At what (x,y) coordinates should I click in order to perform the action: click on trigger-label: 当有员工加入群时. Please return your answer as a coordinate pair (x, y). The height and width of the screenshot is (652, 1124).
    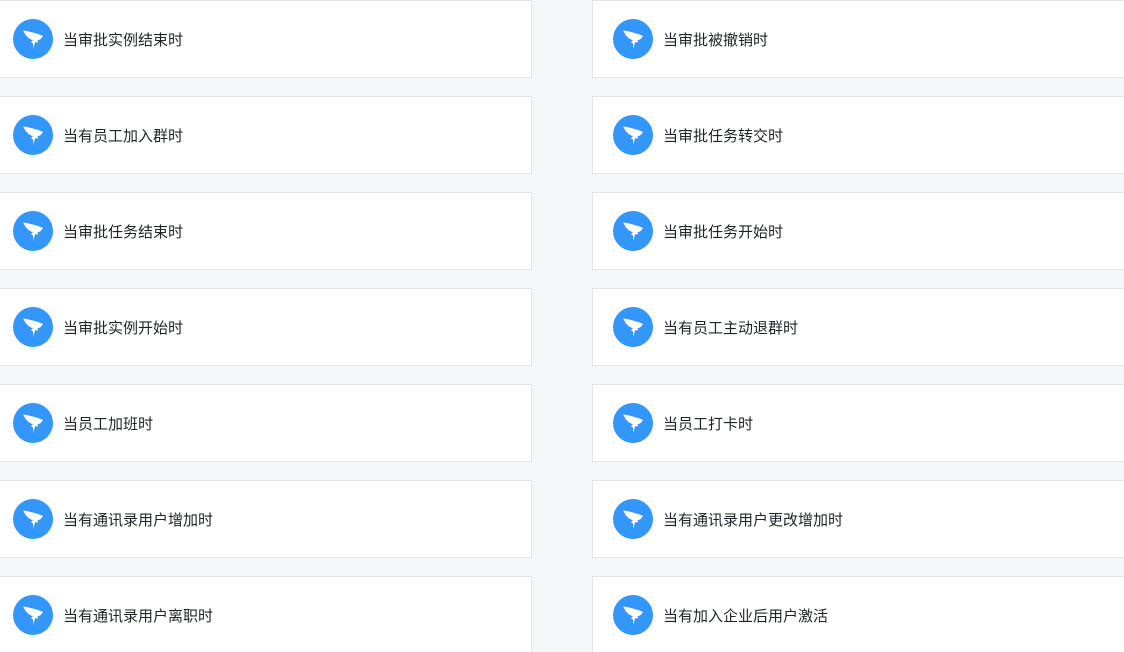
    Looking at the image, I should click on (123, 135).